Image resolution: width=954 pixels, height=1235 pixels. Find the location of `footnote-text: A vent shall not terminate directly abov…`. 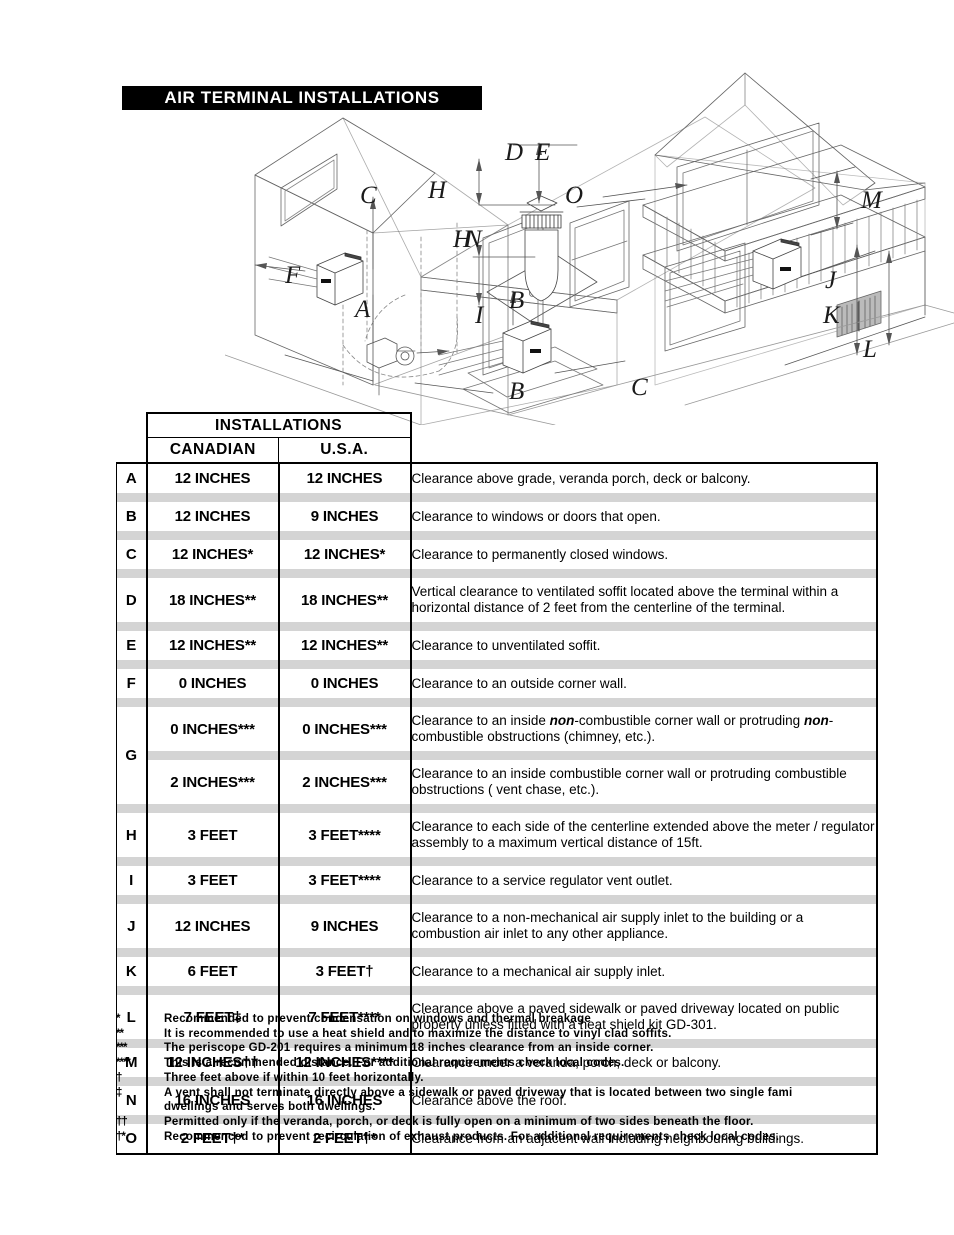

footnote-text: A vent shall not terminate directly abov… is located at coordinates (478, 1092).